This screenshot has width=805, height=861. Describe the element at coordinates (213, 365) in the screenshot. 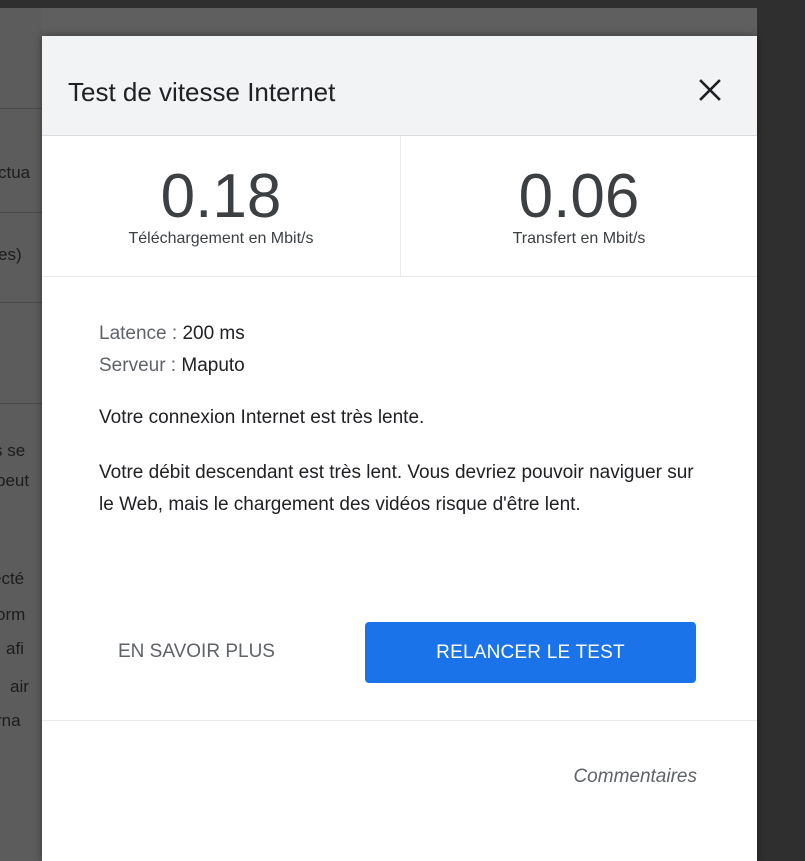

I see `server-value: Maputo` at that location.